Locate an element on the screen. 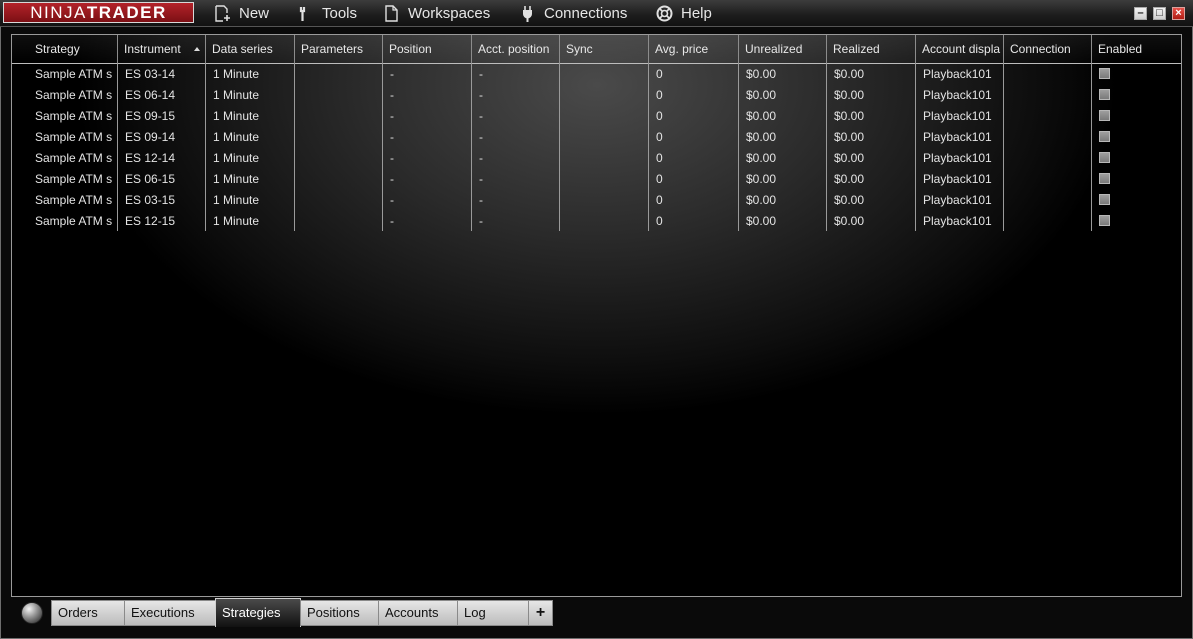 The height and width of the screenshot is (639, 1193). tab-accounts: Accounts is located at coordinates (418, 613).